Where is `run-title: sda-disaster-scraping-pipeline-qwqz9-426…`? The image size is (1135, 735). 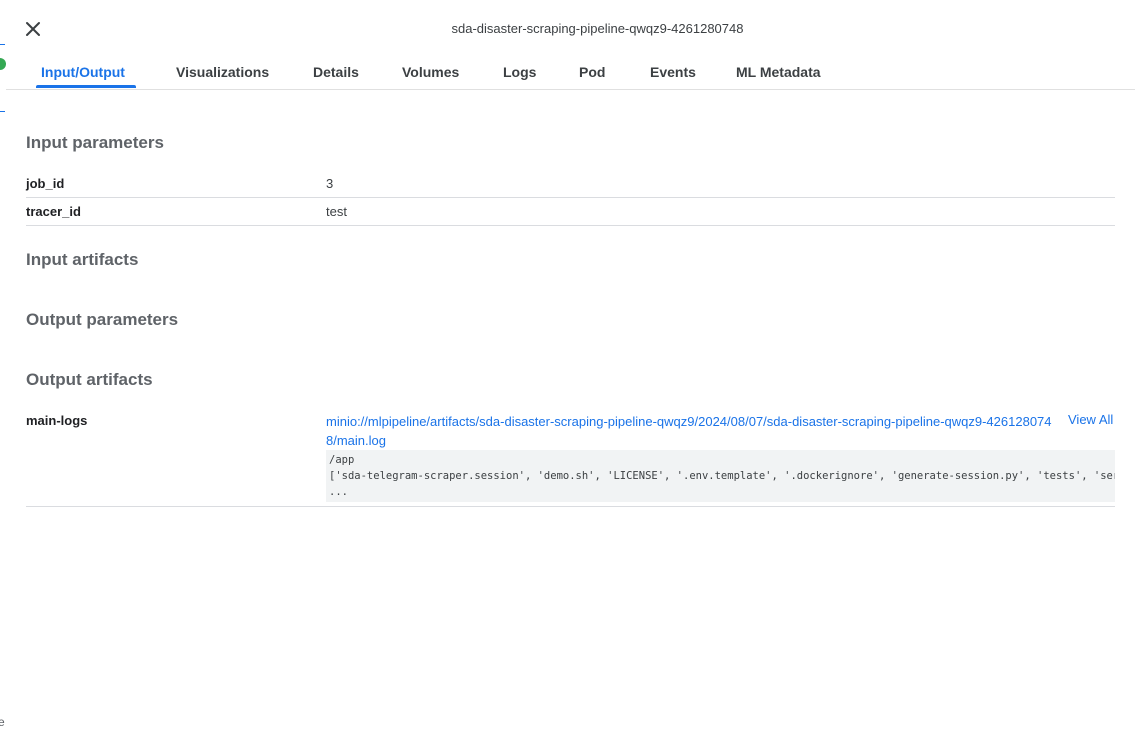 run-title: sda-disaster-scraping-pipeline-qwqz9-426… is located at coordinates (597, 28).